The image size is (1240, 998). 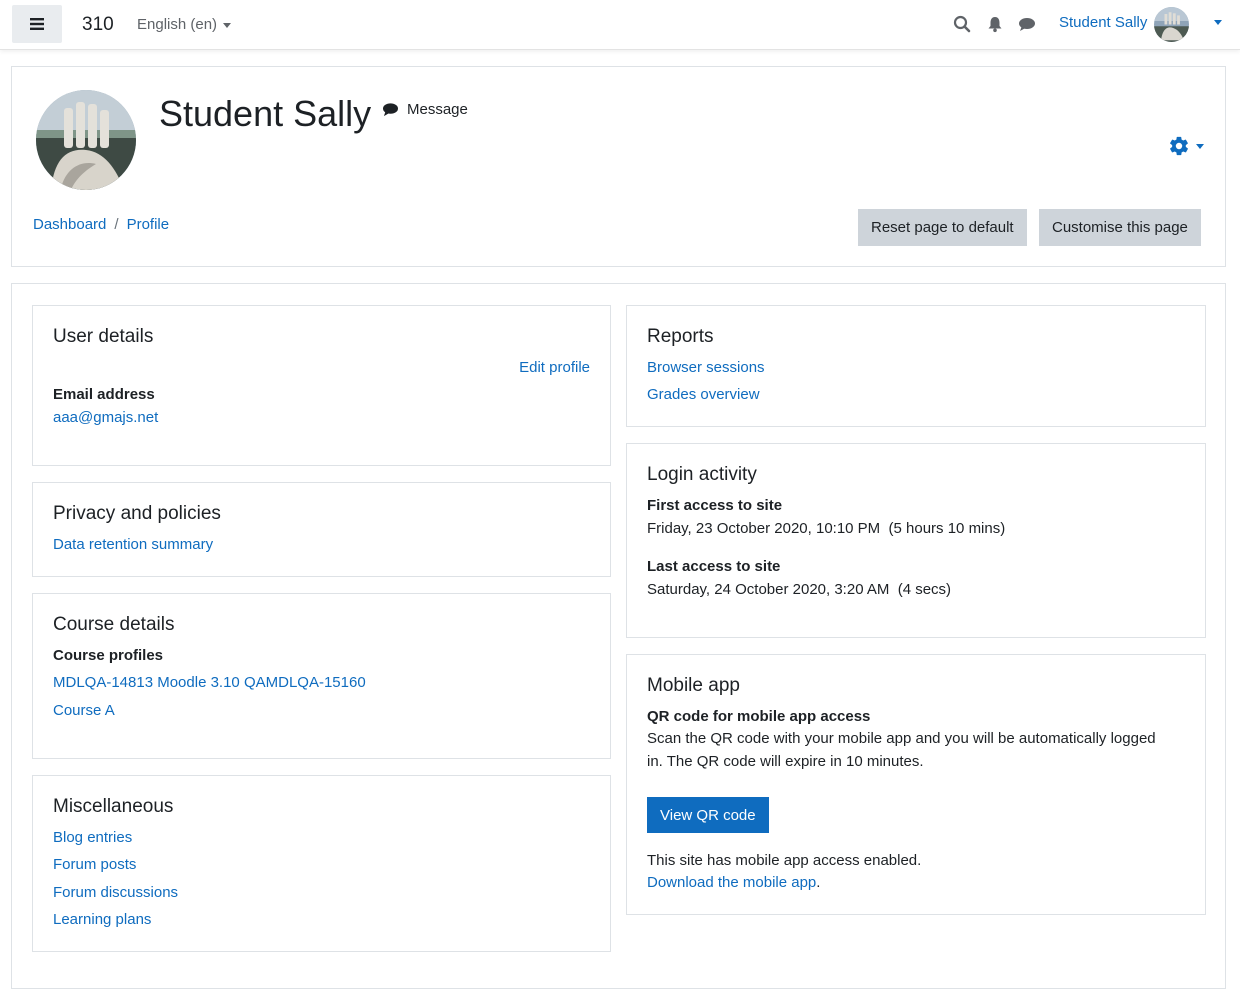 I want to click on blog-entries-link: Blog entries, so click(x=92, y=837).